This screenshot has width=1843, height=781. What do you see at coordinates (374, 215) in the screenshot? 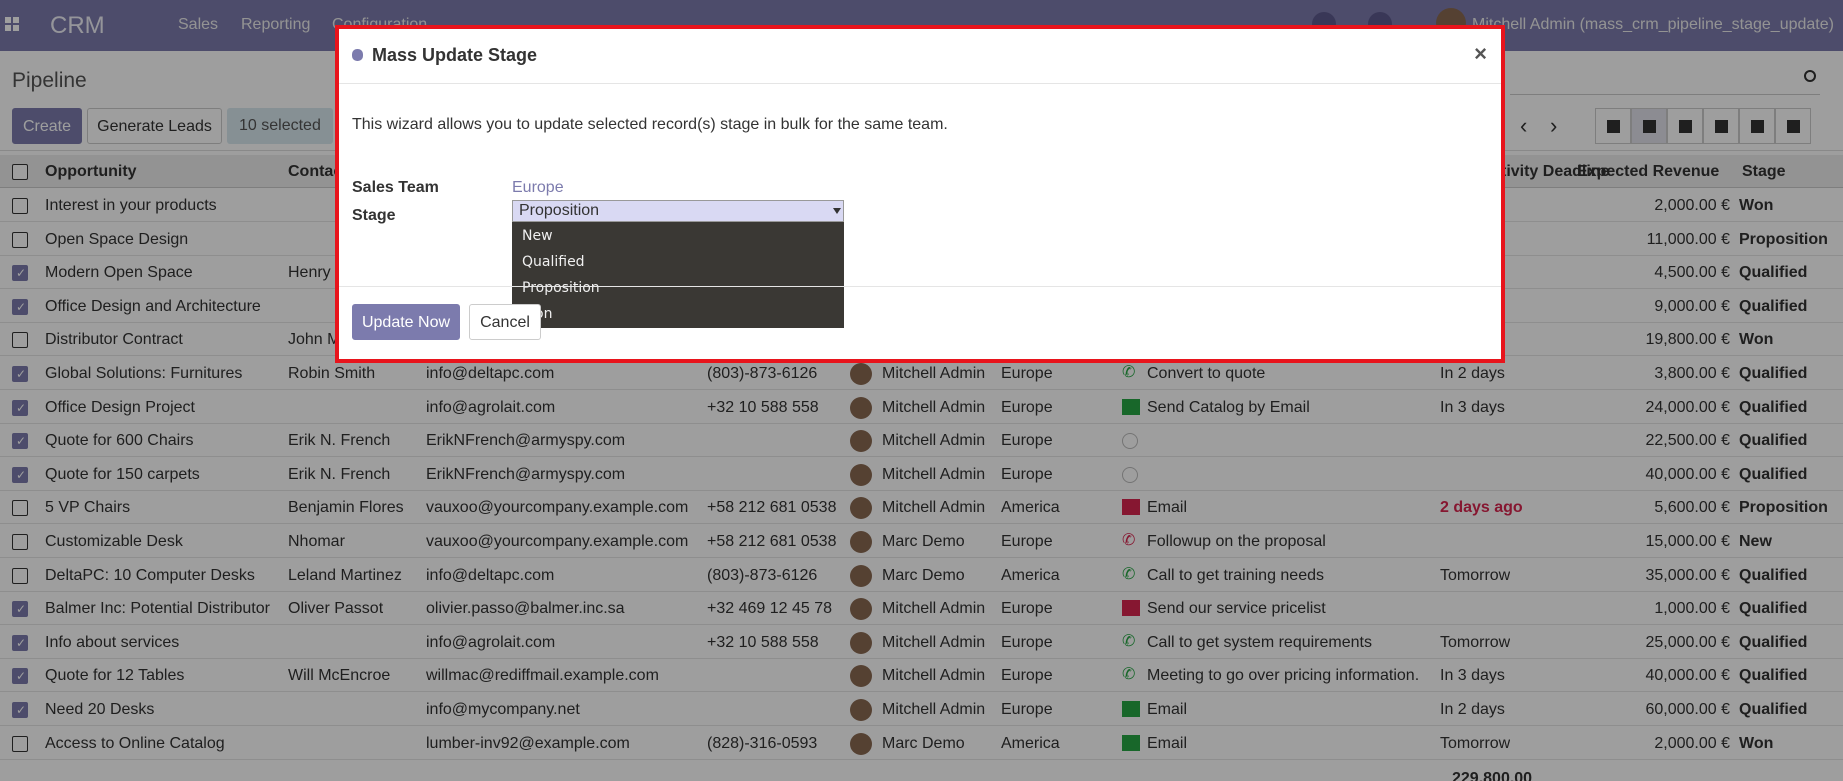
I see `stage-label: Stage` at bounding box center [374, 215].